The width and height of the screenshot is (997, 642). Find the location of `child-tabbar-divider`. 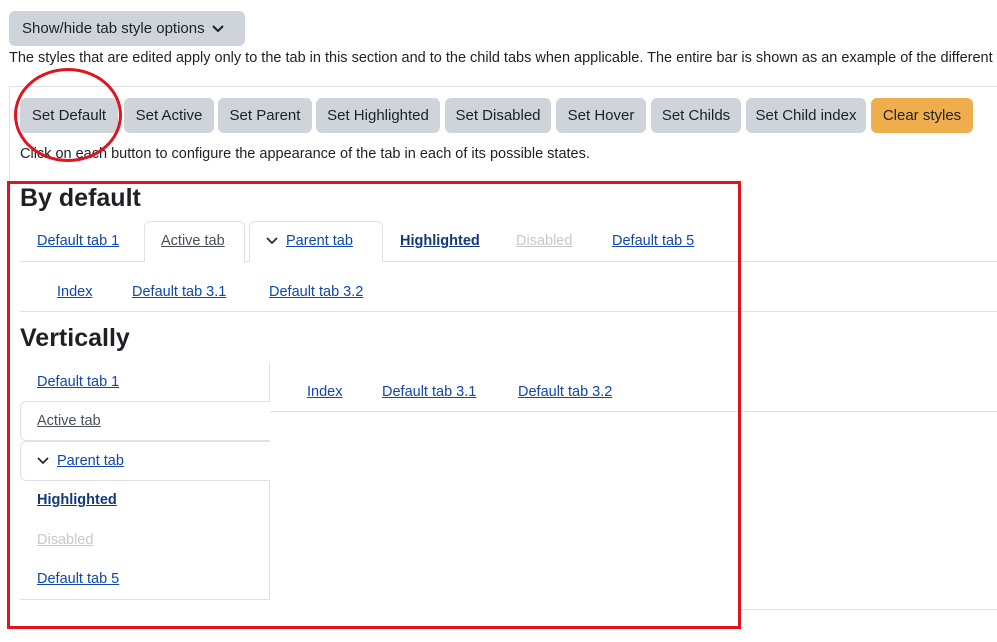

child-tabbar-divider is located at coordinates (508, 311).